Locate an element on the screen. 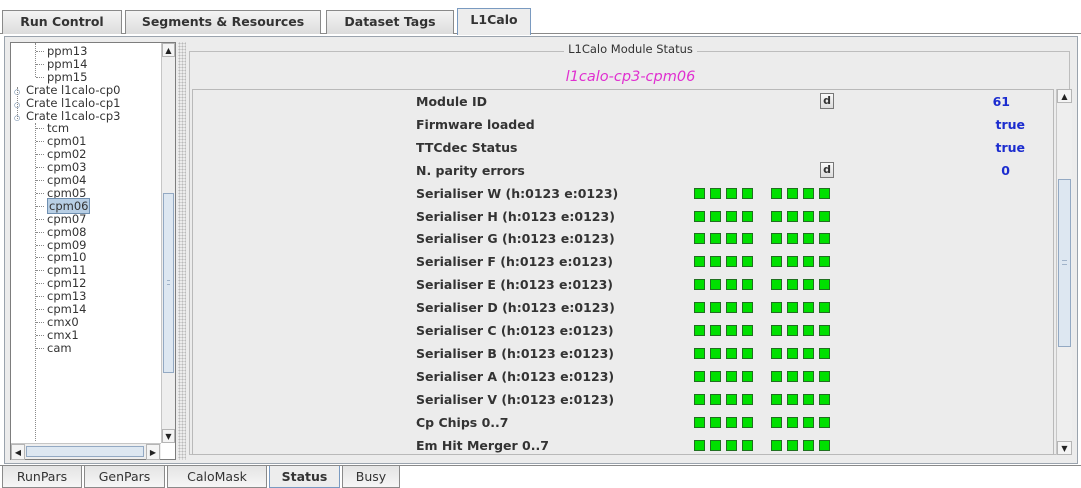  scroll-left-icon: ◀ is located at coordinates (18, 452).